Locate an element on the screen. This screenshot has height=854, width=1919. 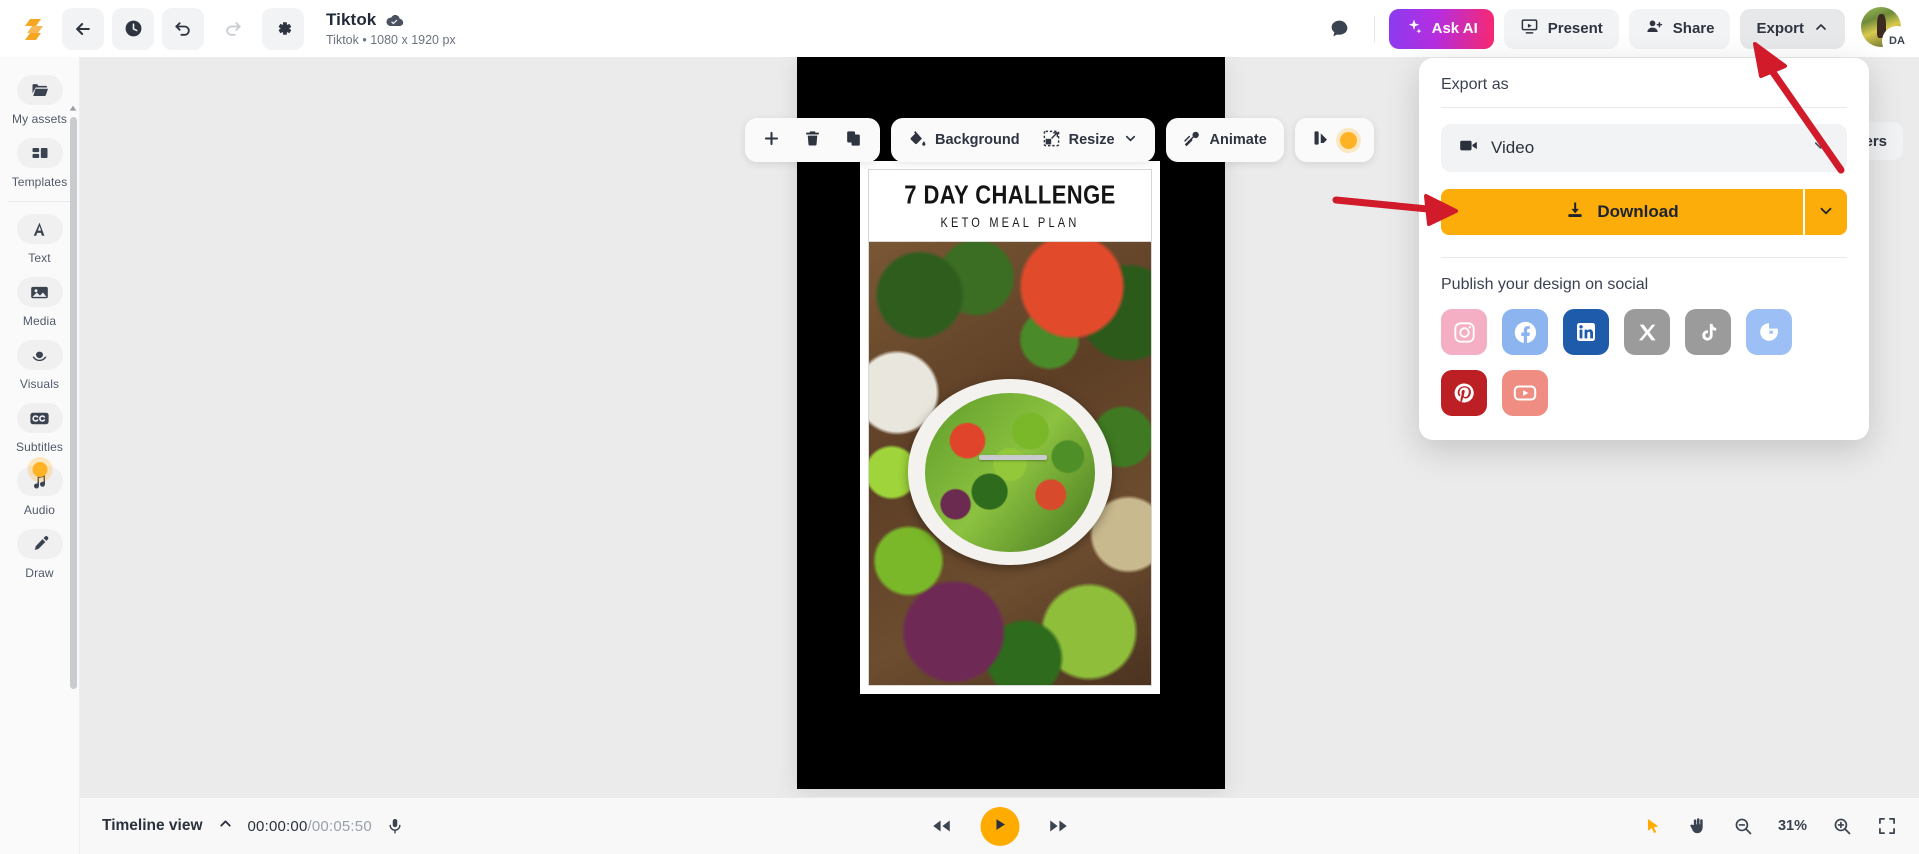
export-button: Export is located at coordinates (1792, 28).